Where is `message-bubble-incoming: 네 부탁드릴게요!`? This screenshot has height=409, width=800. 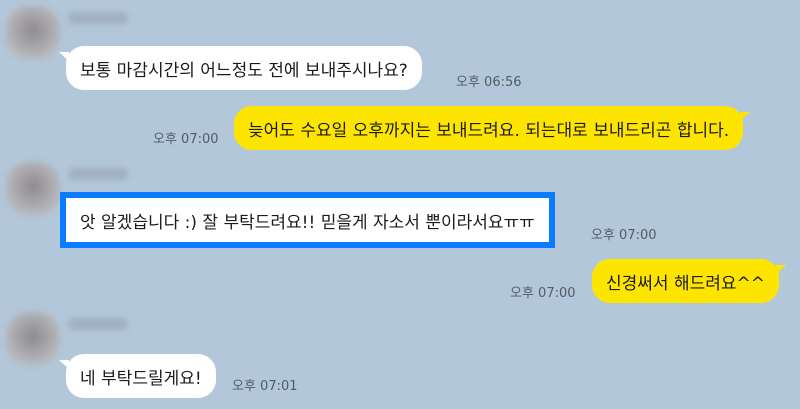
message-bubble-incoming: 네 부탁드릴게요! is located at coordinates (137, 376).